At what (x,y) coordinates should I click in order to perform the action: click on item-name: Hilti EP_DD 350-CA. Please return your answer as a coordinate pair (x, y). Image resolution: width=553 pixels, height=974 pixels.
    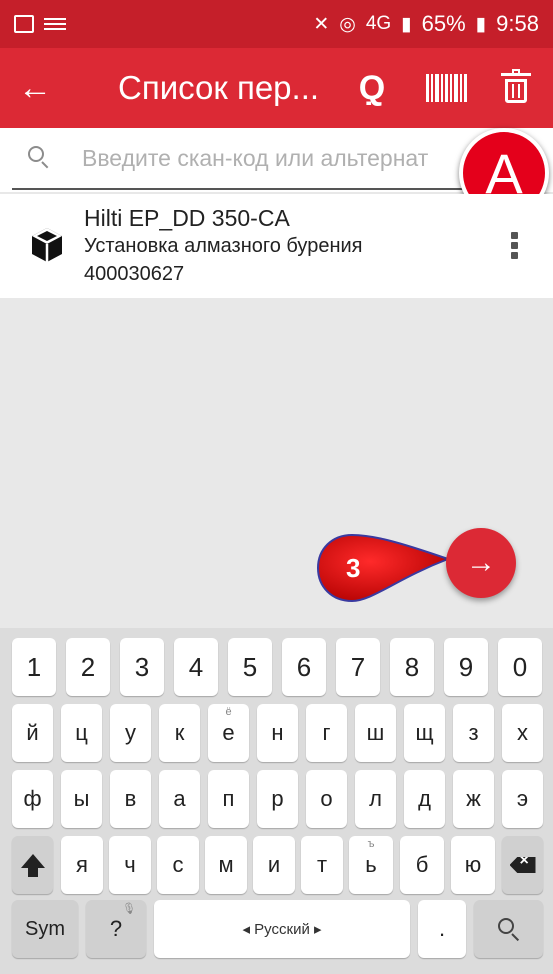
    Looking at the image, I should click on (187, 218).